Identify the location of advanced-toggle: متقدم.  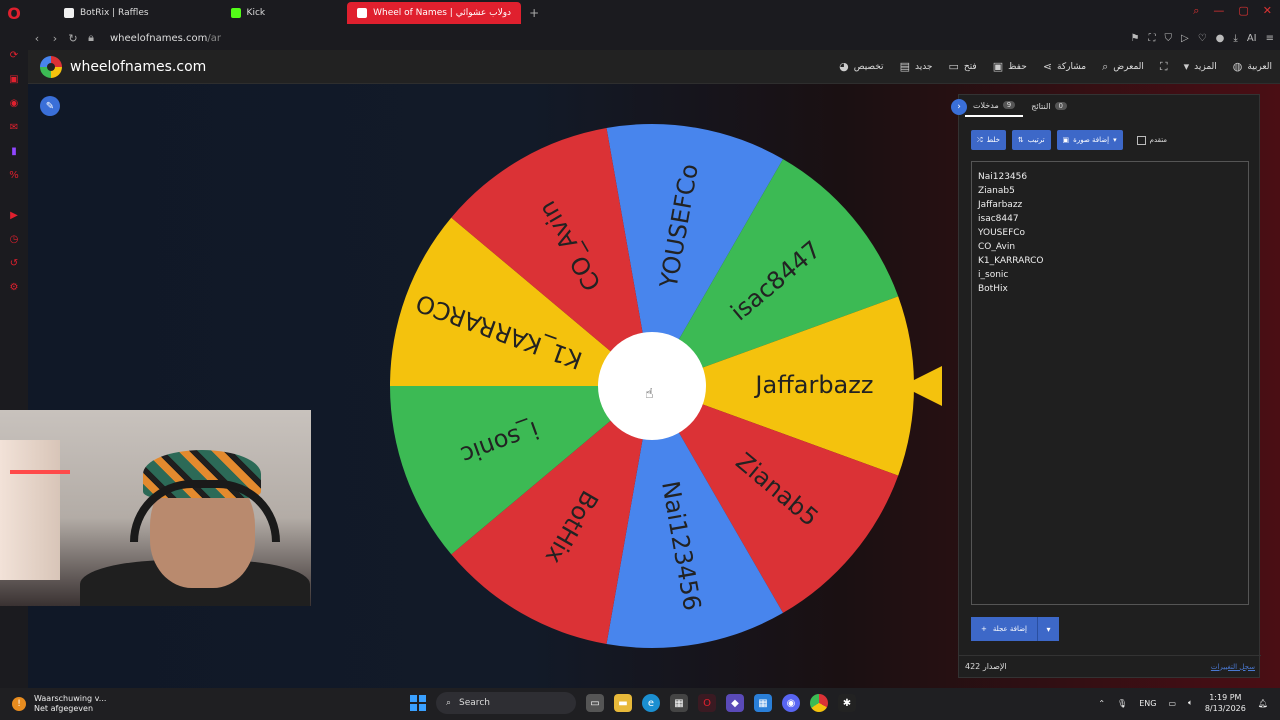
(1152, 140).